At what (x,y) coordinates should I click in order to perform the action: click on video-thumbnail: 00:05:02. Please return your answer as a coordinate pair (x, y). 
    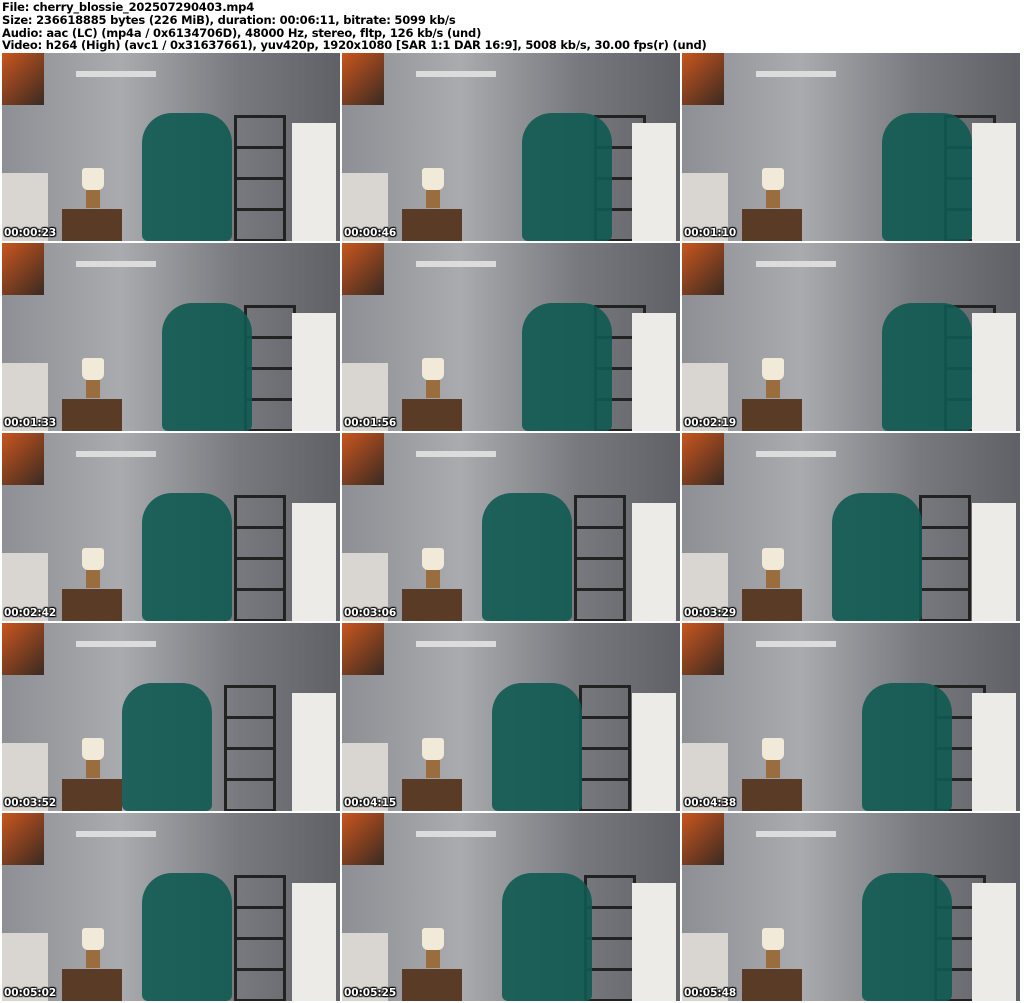
    Looking at the image, I should click on (171, 907).